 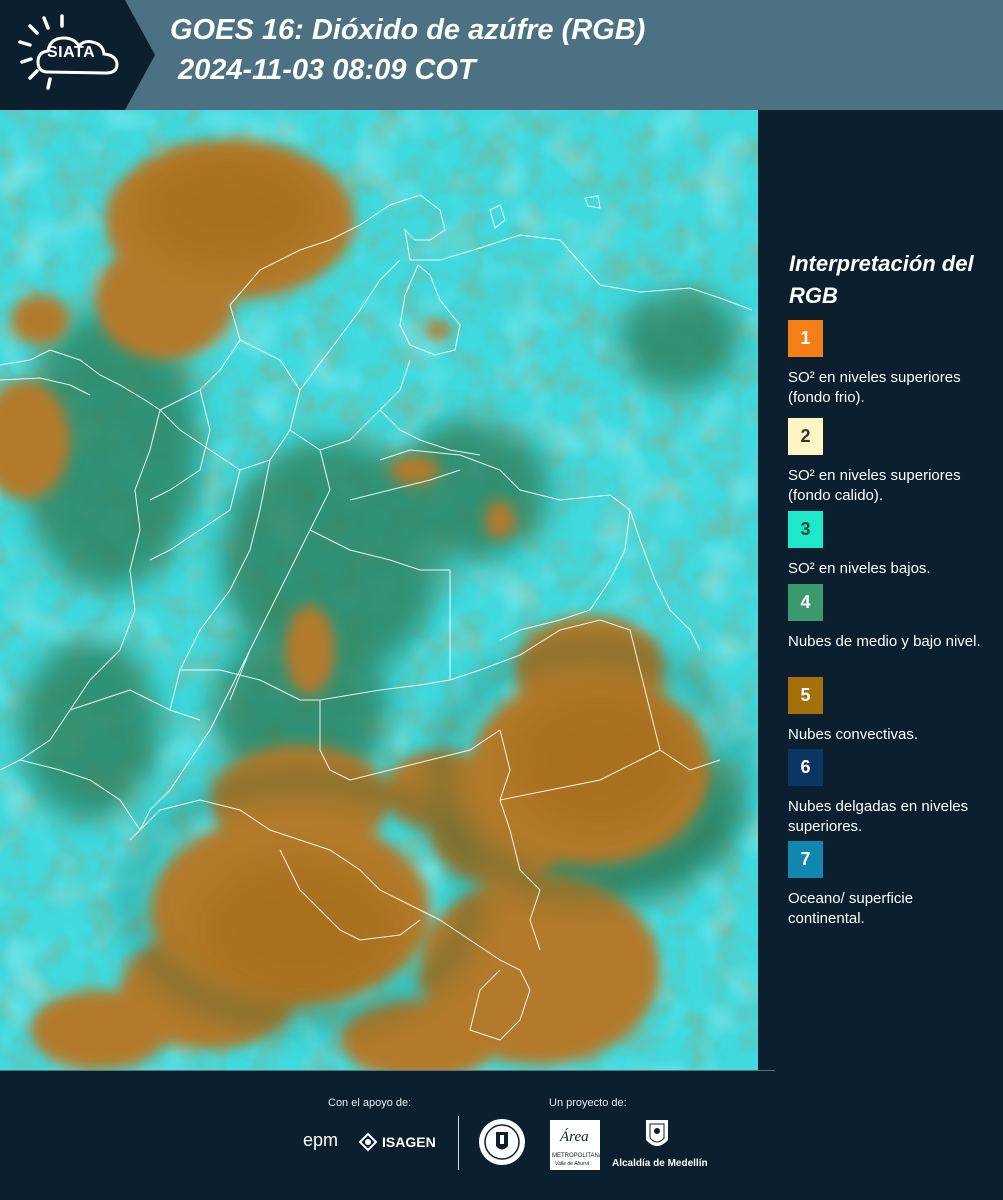 I want to click on alcaldia-logo: Alcaldía de Medellín, so click(x=660, y=1144).